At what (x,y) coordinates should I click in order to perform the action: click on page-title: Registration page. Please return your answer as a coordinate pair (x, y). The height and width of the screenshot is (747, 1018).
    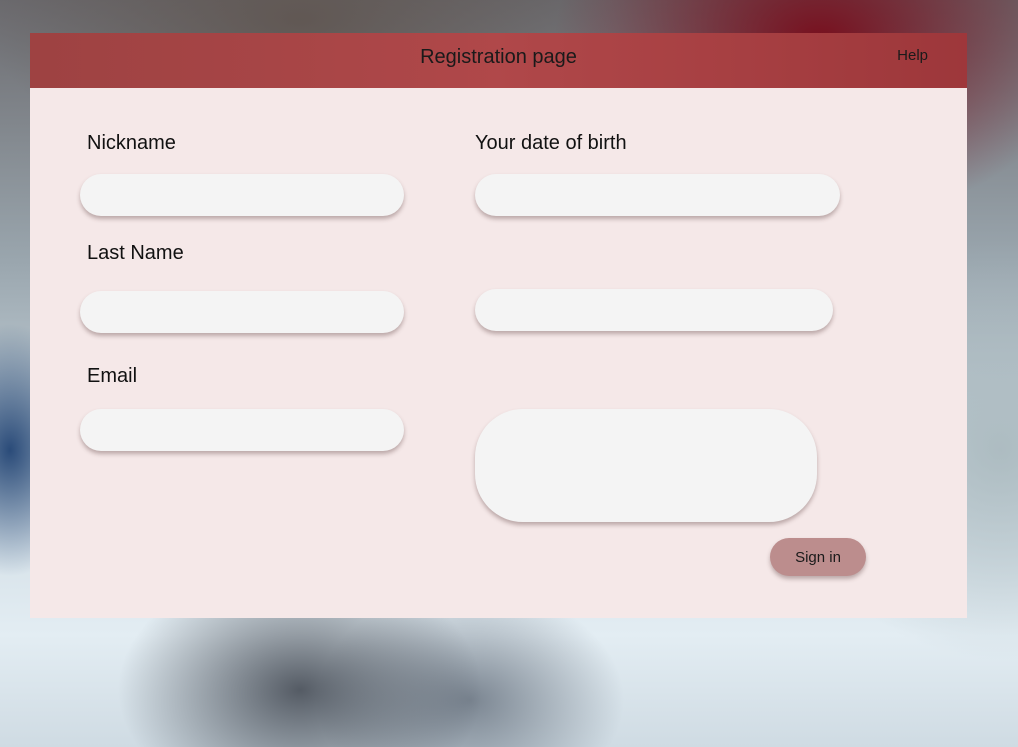
    Looking at the image, I should click on (498, 57).